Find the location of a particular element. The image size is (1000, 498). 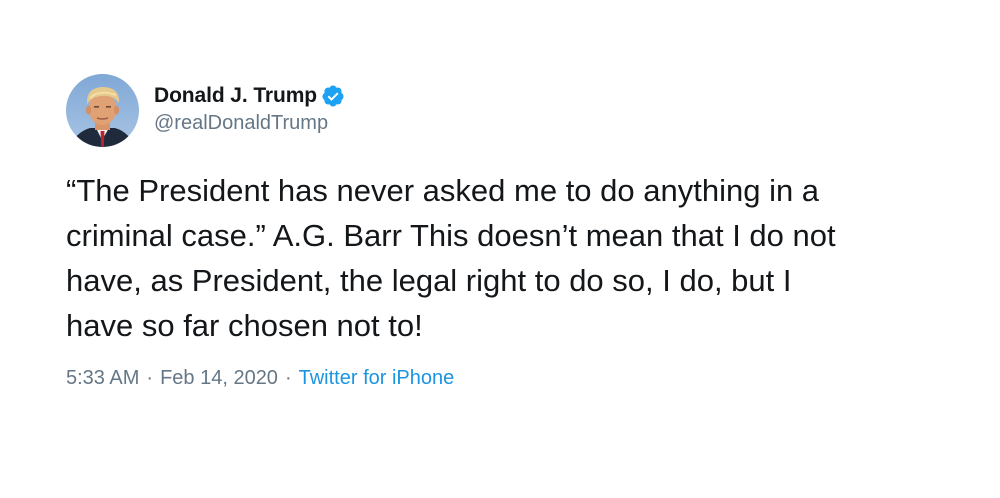

tweet-time: 5:33 AM is located at coordinates (102, 378).